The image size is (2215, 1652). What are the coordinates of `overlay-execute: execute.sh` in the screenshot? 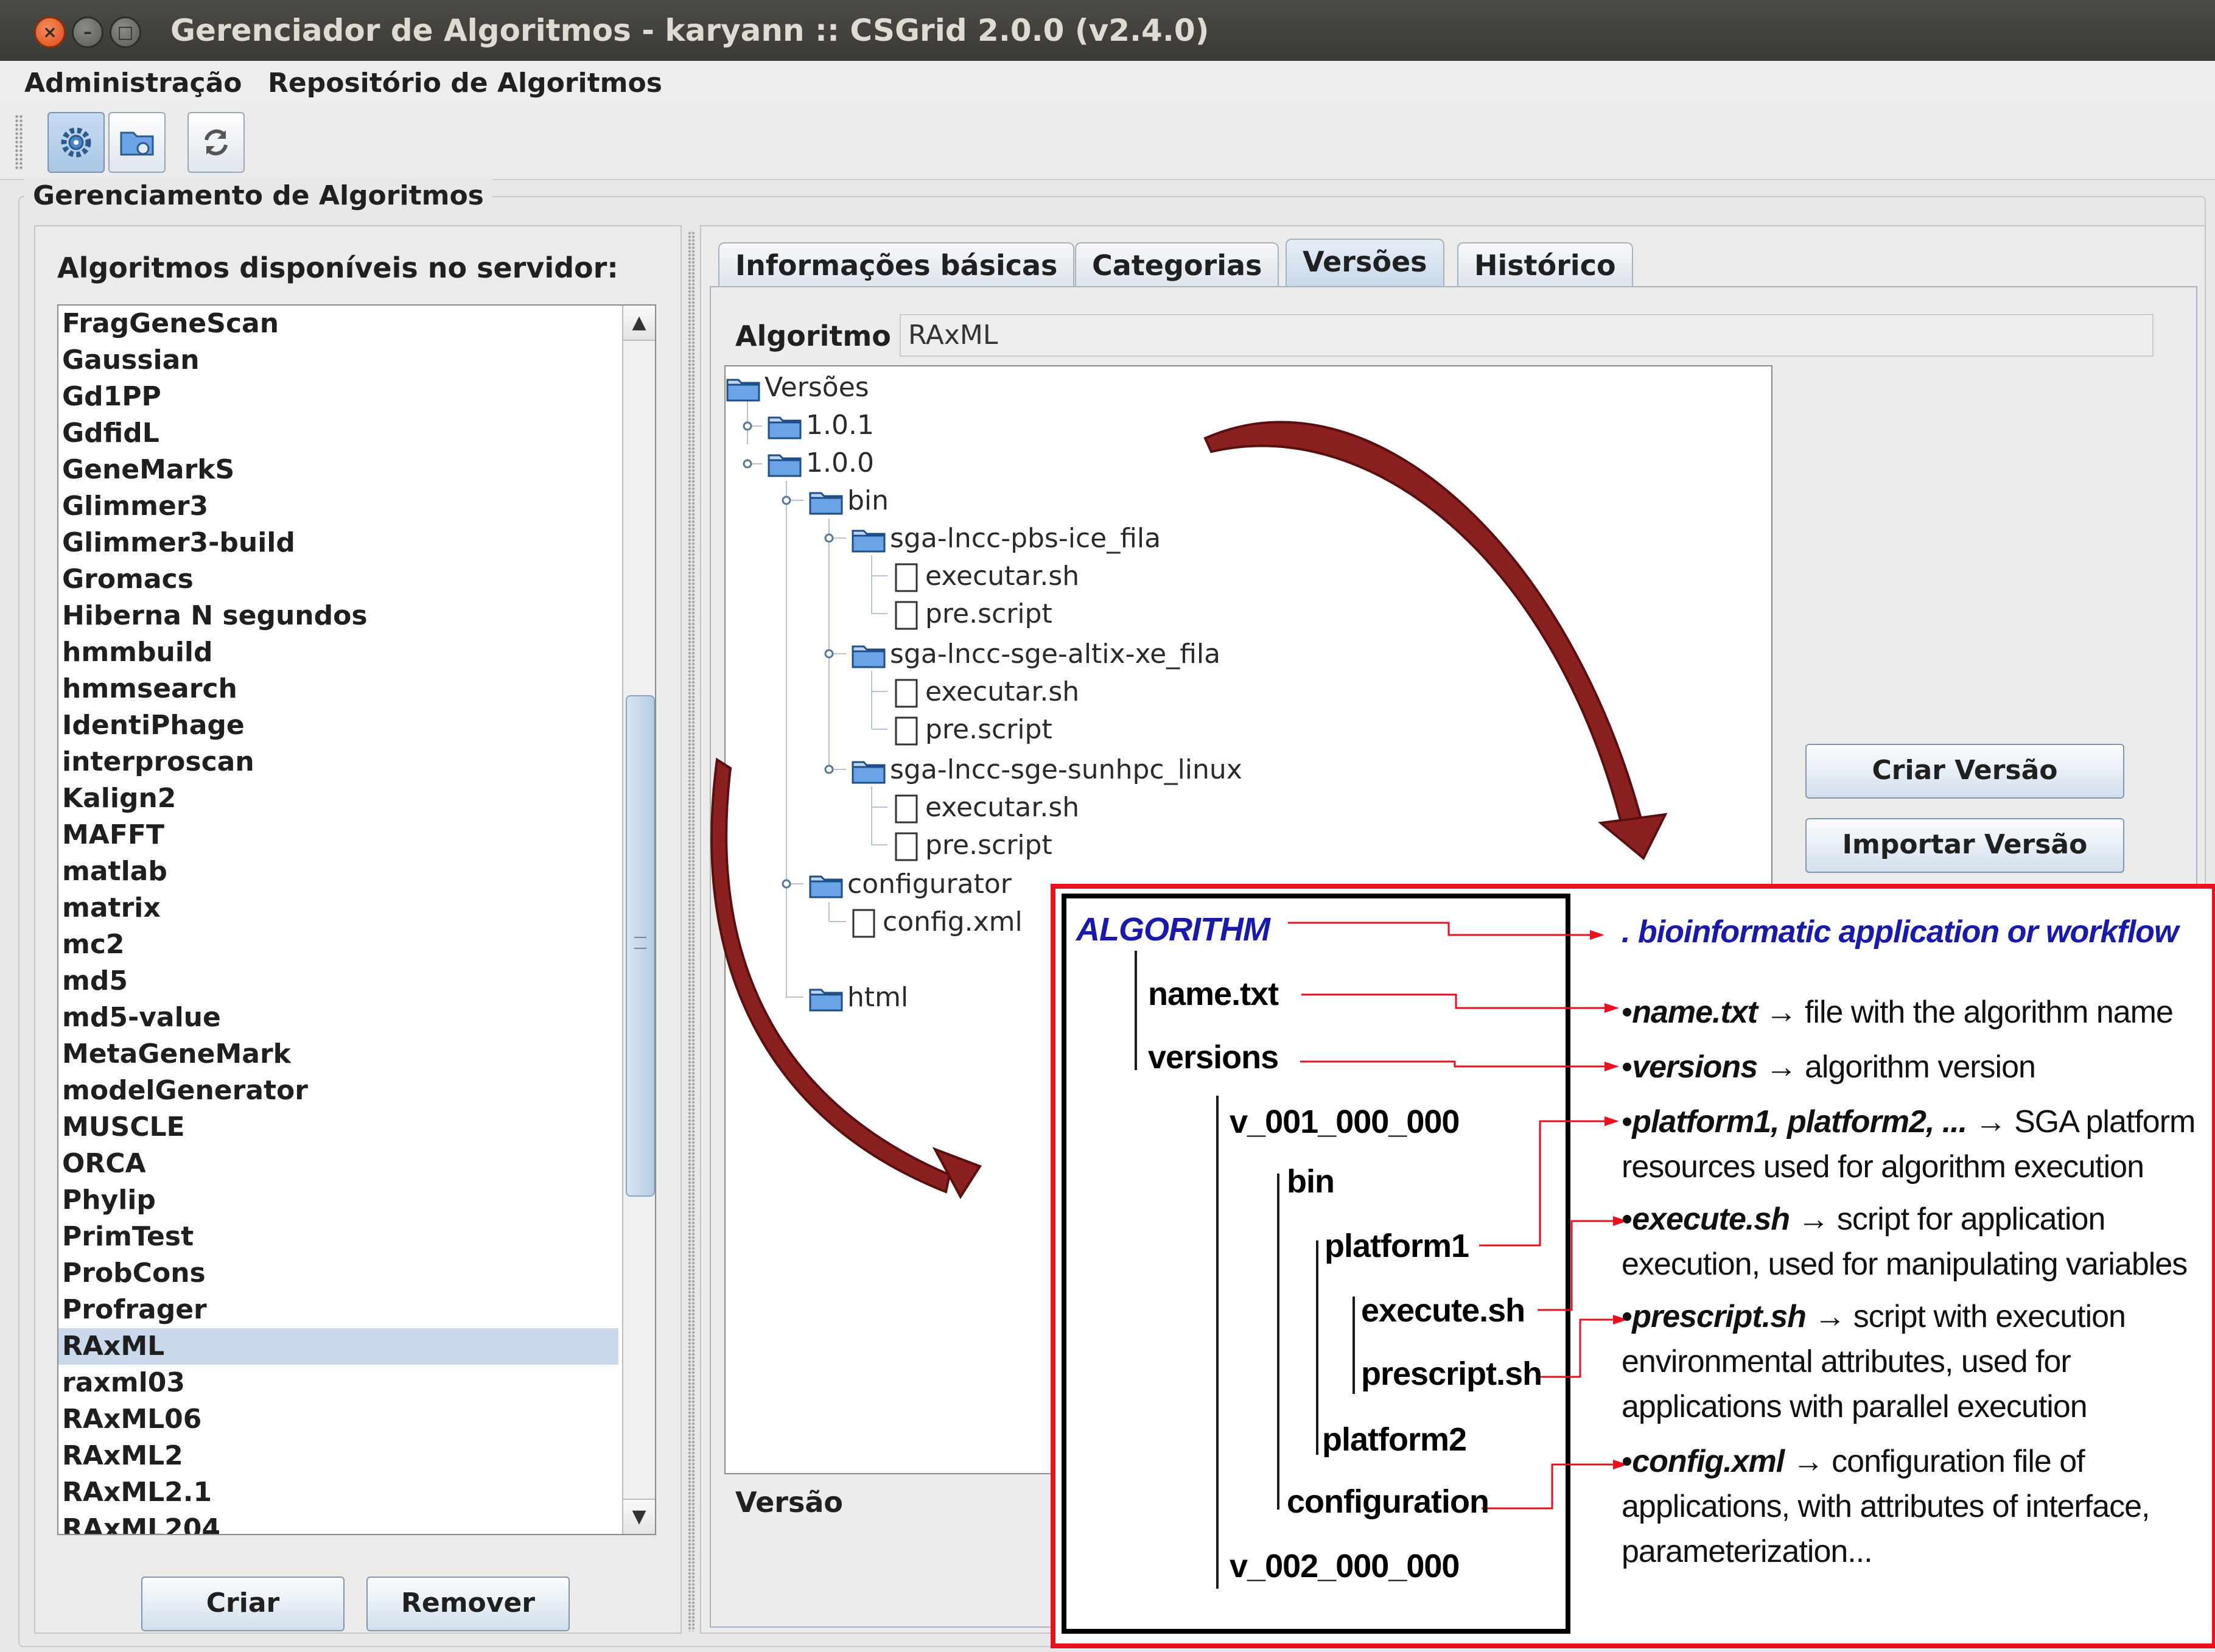 It's located at (1443, 1311).